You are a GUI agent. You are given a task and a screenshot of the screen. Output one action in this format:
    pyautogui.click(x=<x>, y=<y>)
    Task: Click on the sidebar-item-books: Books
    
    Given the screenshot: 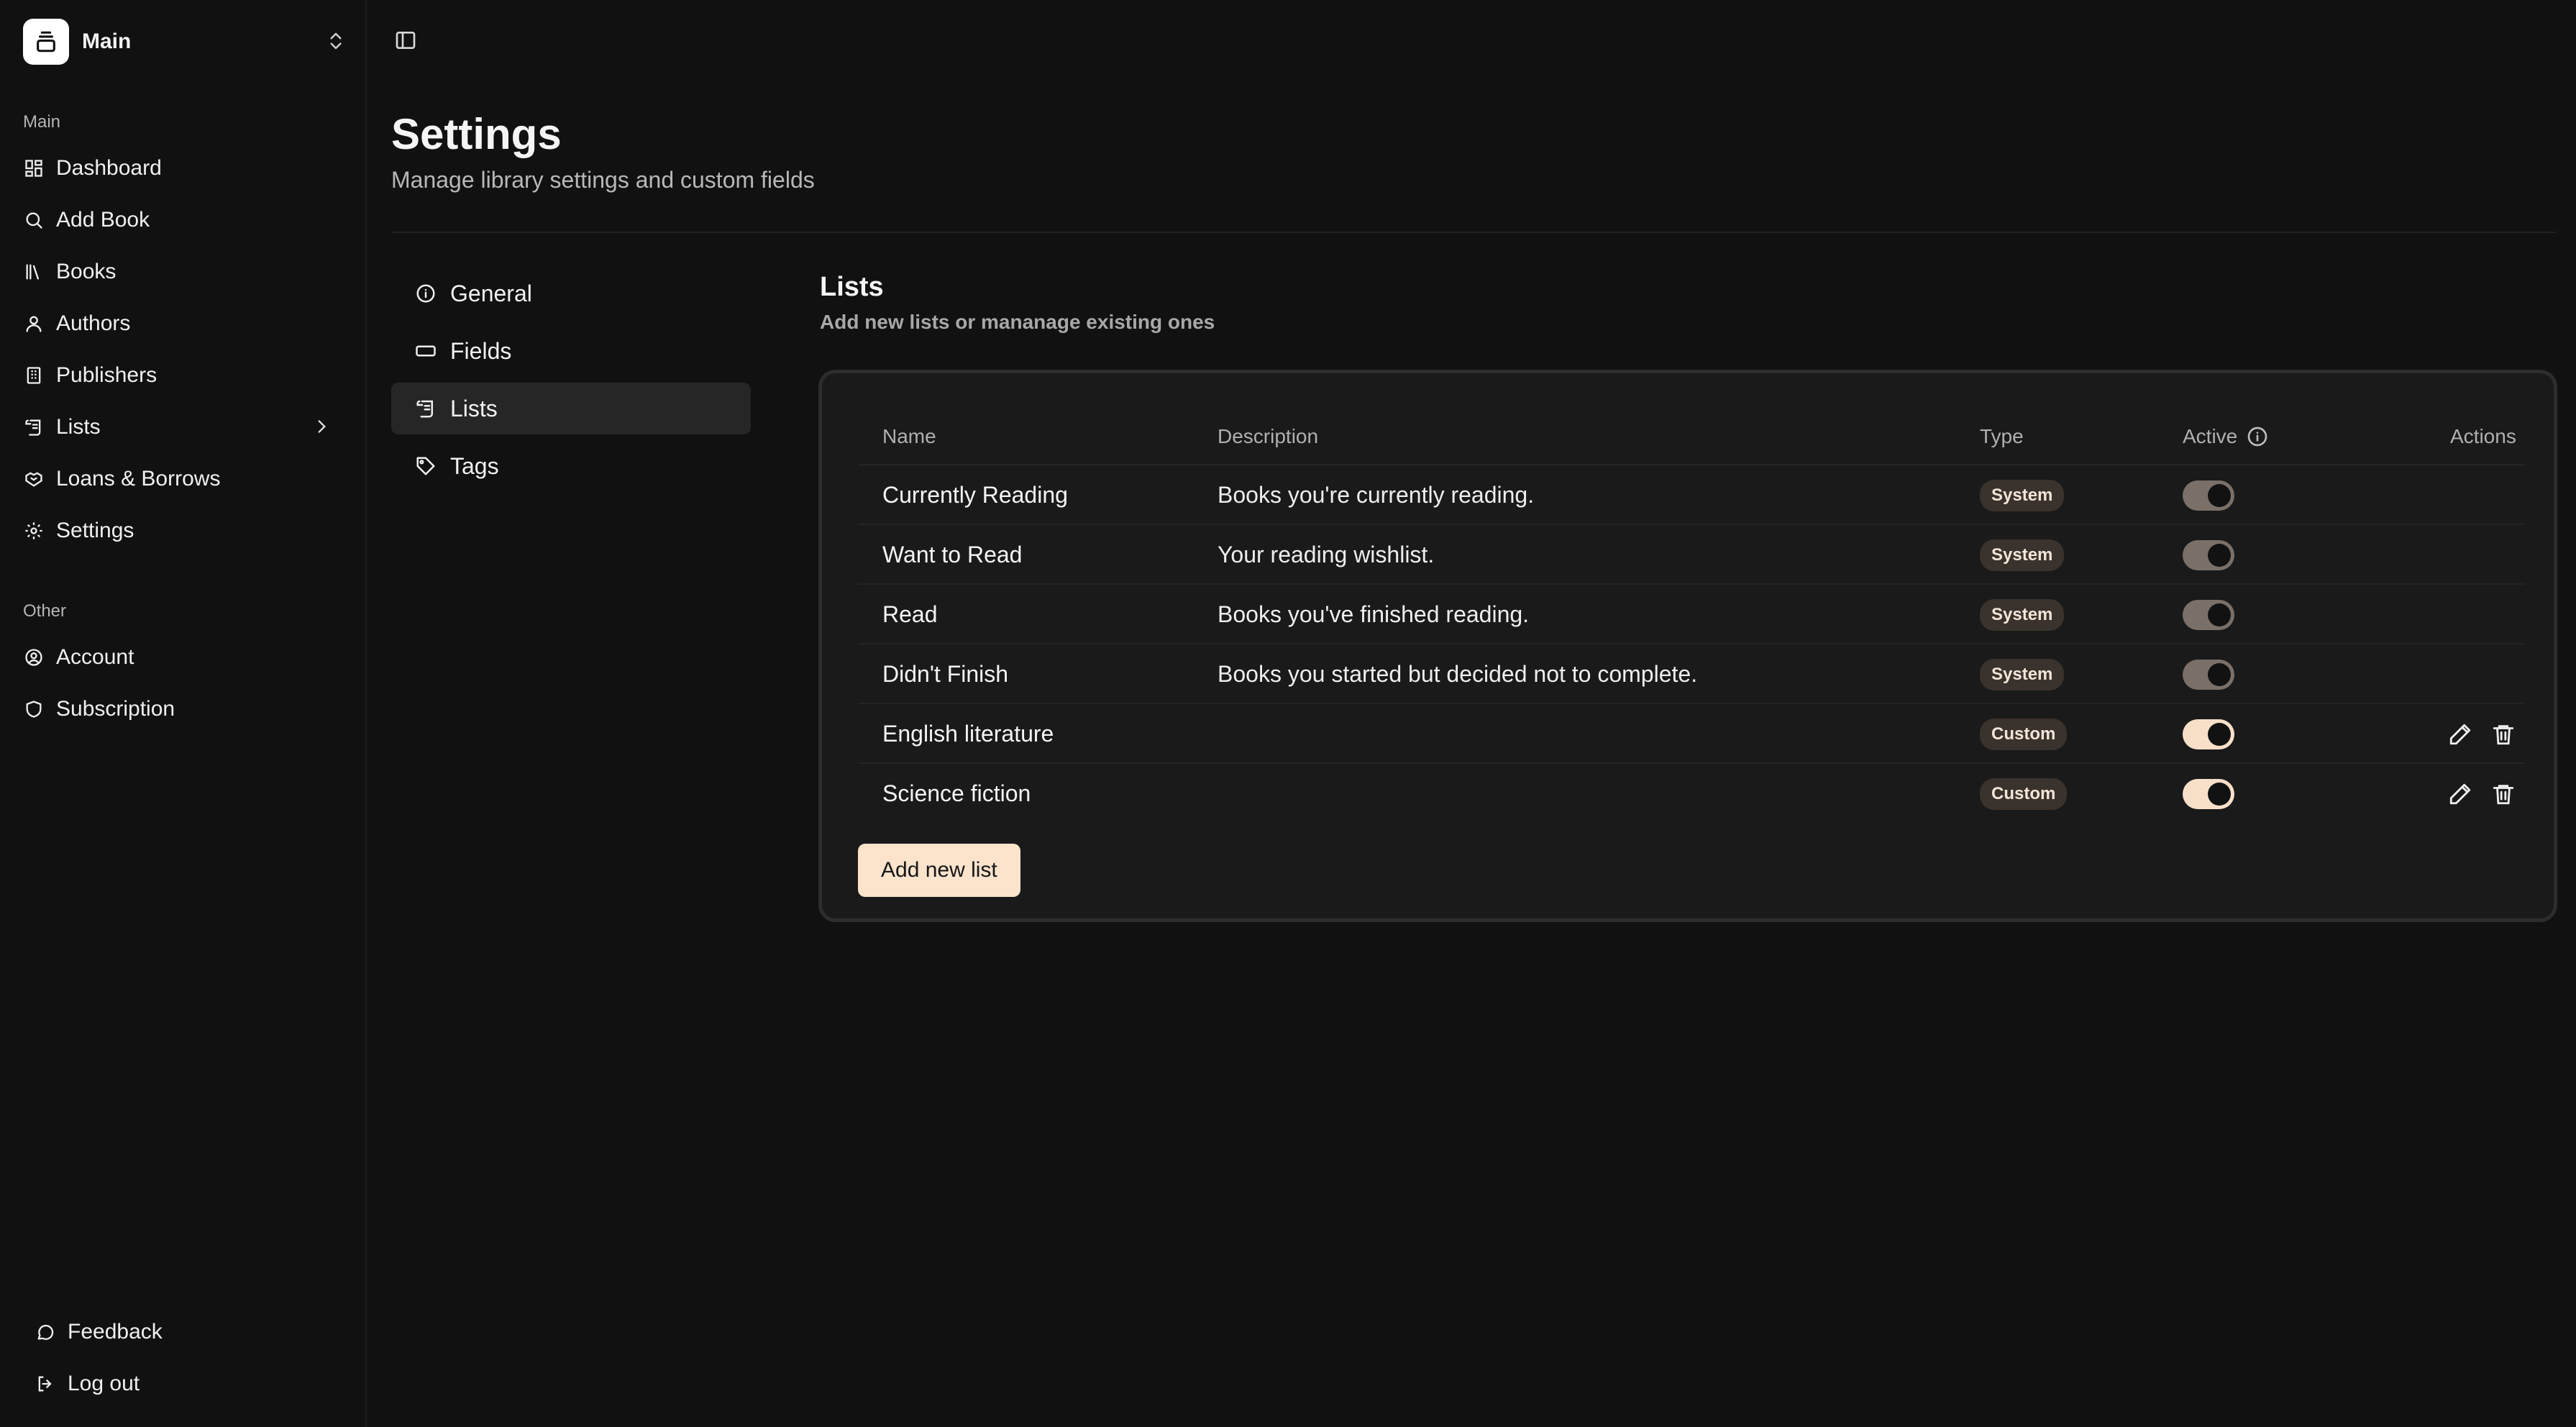 What is the action you would take?
    pyautogui.click(x=183, y=271)
    